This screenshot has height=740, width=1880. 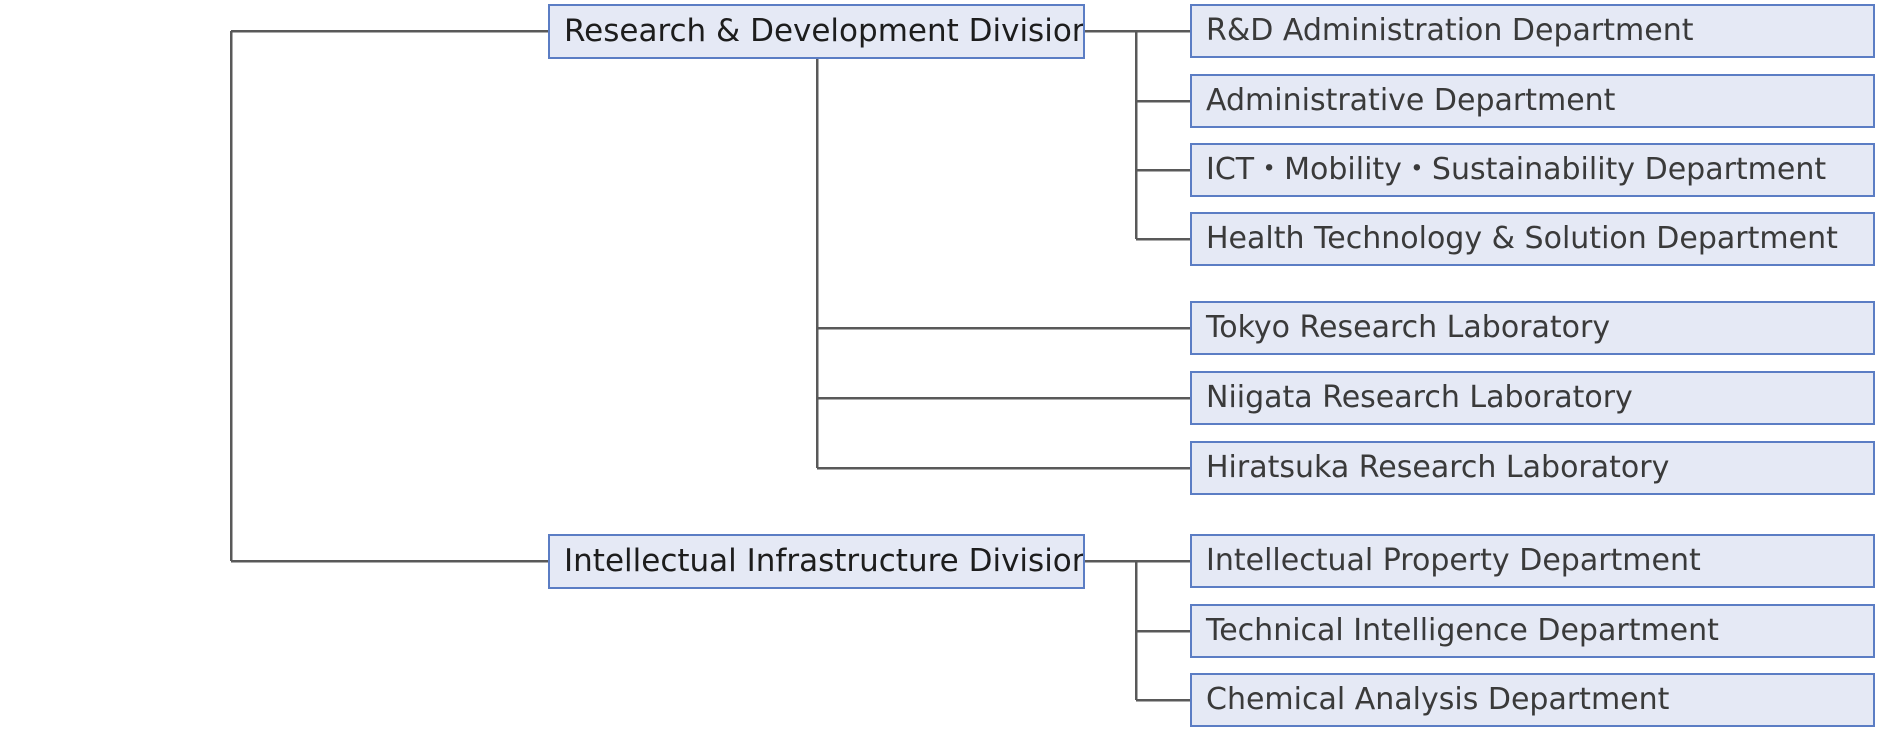 What do you see at coordinates (1438, 699) in the screenshot?
I see `node-chemical-analysis-department-label: Chemical Analysis Department` at bounding box center [1438, 699].